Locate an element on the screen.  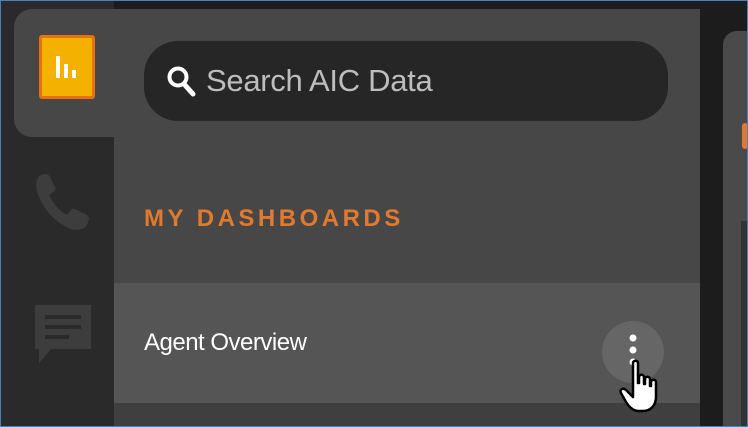
bar-chart-glyph is located at coordinates (66, 67).